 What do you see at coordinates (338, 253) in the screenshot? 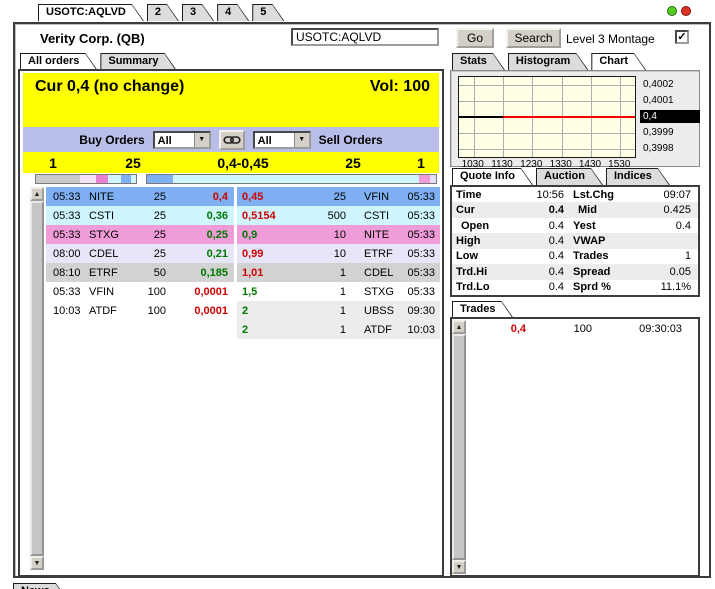
I see `ask-row: 0,99 10 ETRF 05:33` at bounding box center [338, 253].